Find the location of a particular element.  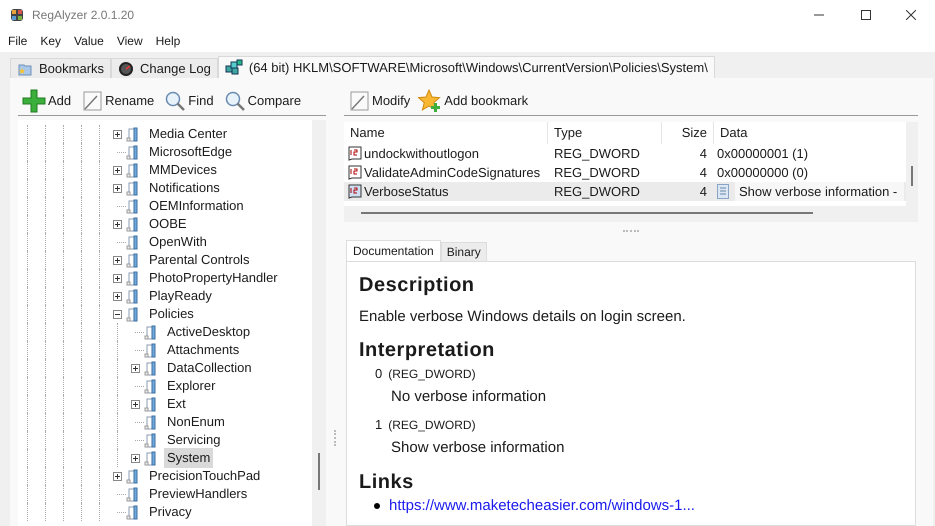

tree-item: Notifications is located at coordinates (184, 188).